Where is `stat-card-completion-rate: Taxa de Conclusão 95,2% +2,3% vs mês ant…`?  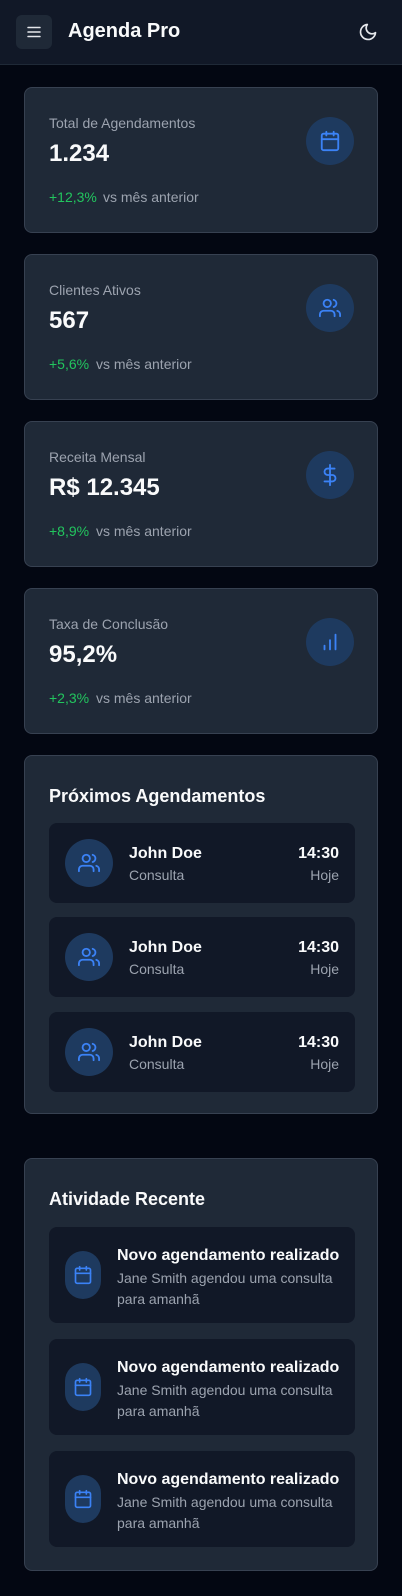
stat-card-completion-rate: Taxa de Conclusão 95,2% +2,3% vs mês ant… is located at coordinates (201, 661).